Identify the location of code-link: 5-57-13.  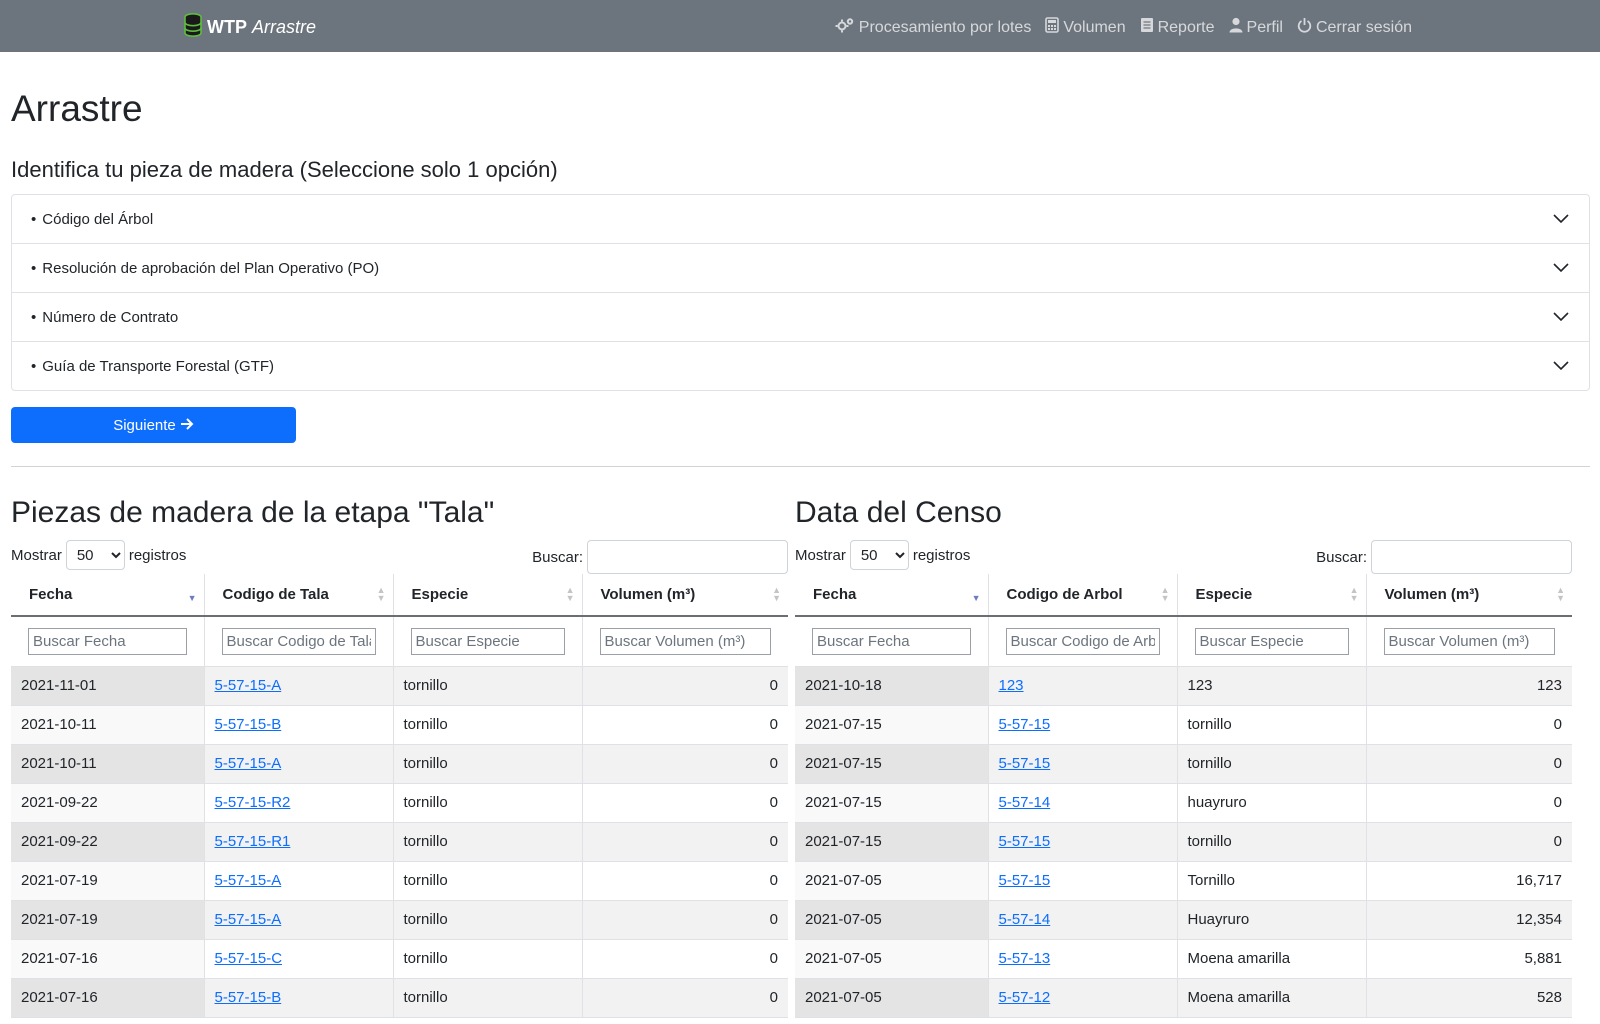
(1025, 958).